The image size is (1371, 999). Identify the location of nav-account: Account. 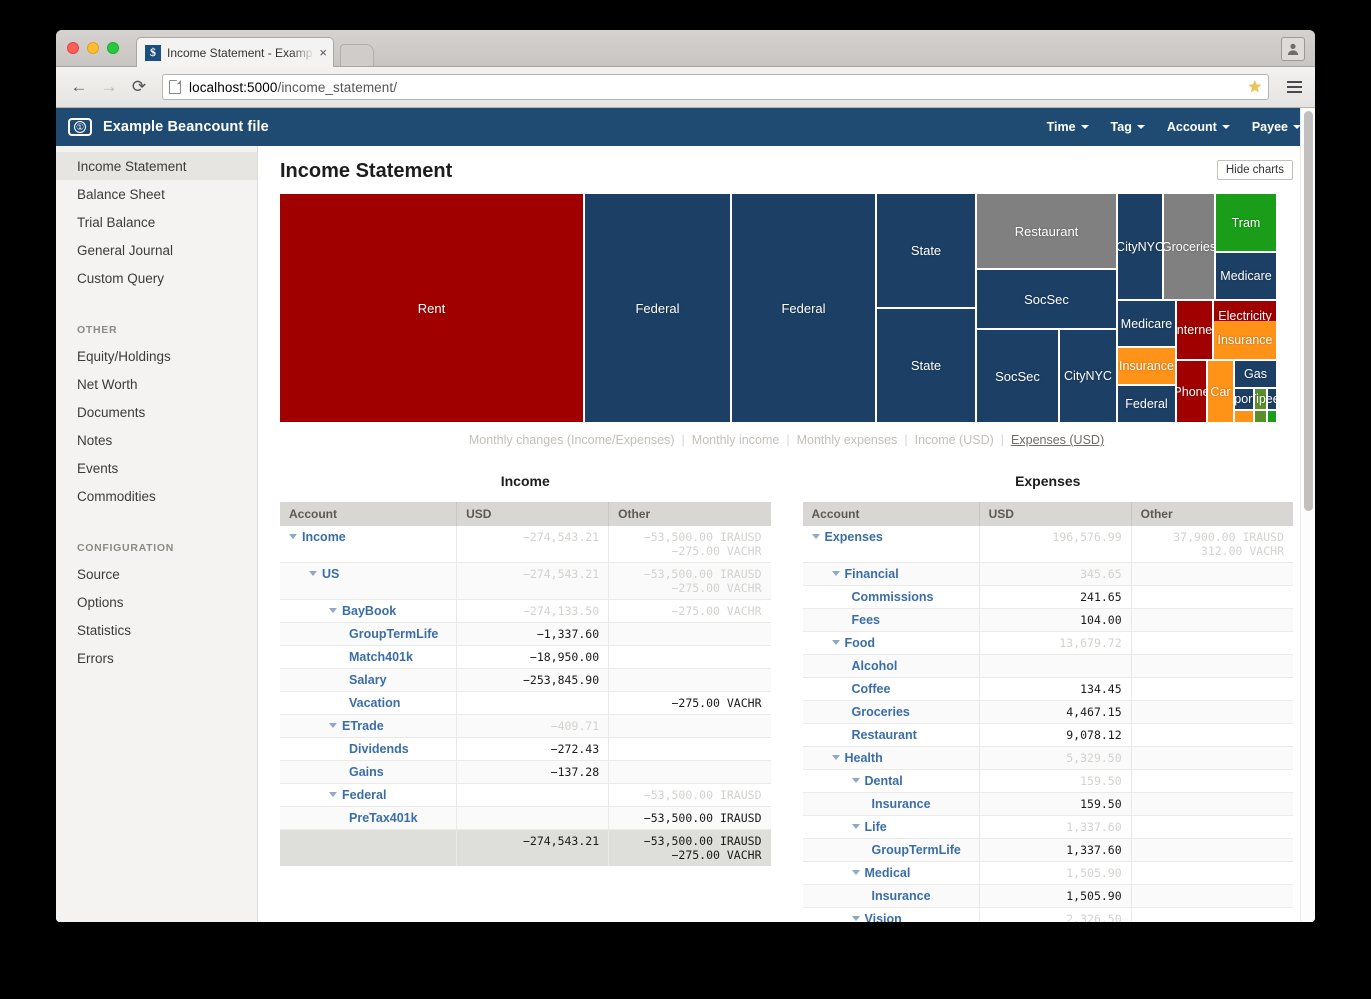
(1198, 127).